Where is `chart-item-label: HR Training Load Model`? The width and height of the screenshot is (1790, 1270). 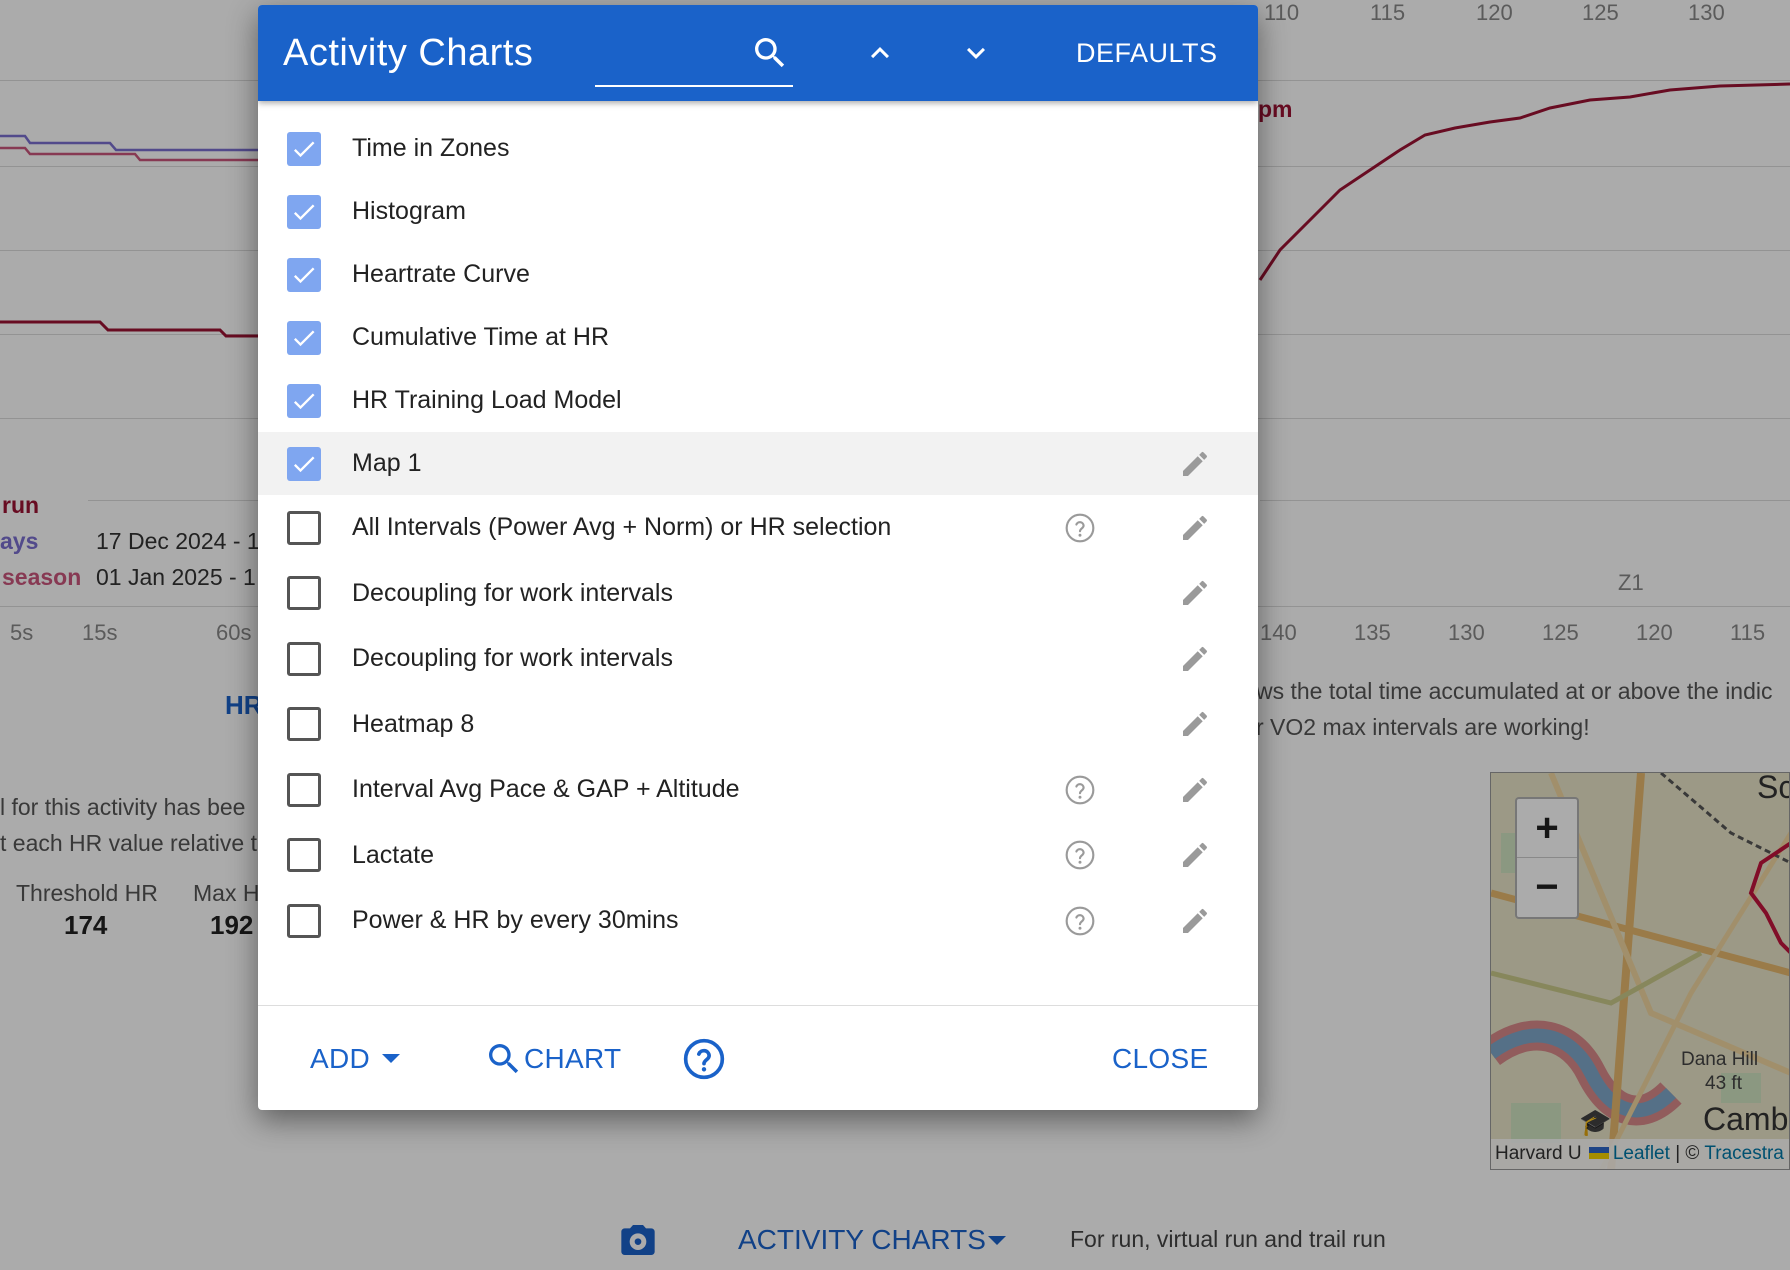
chart-item-label: HR Training Load Model is located at coordinates (487, 400).